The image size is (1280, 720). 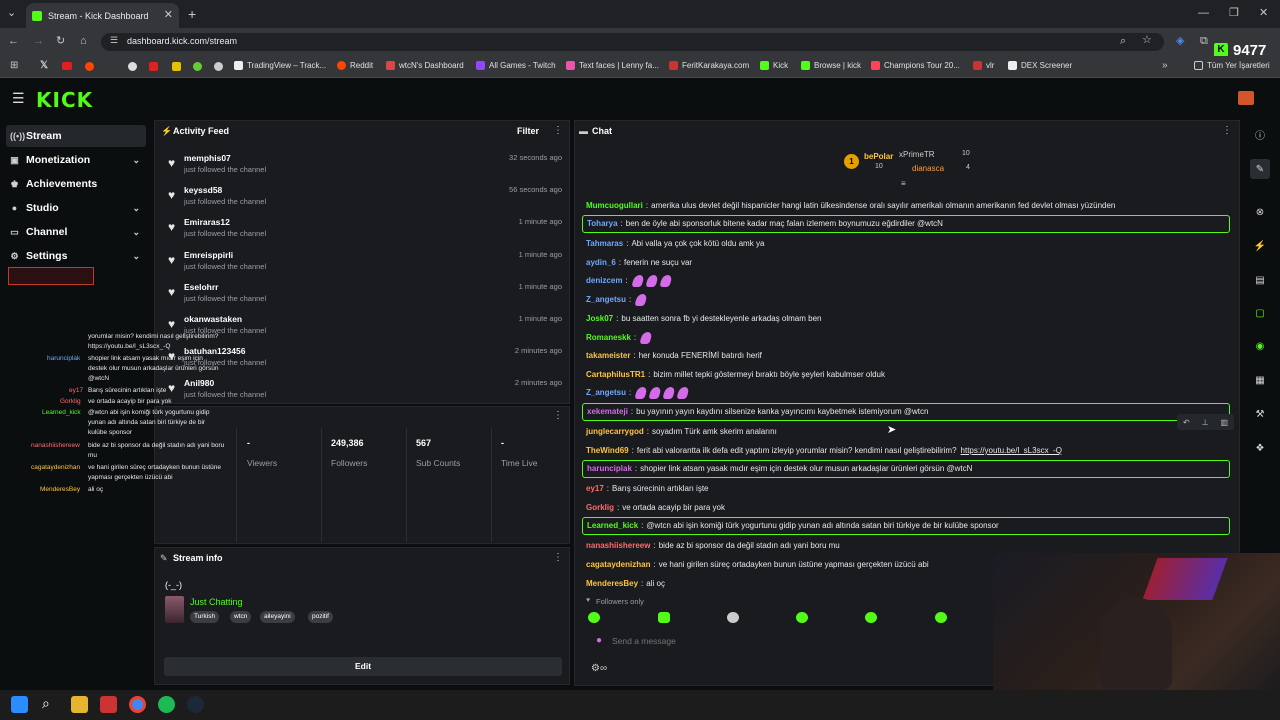 What do you see at coordinates (1260, 448) in the screenshot?
I see `users-icon: ❖` at bounding box center [1260, 448].